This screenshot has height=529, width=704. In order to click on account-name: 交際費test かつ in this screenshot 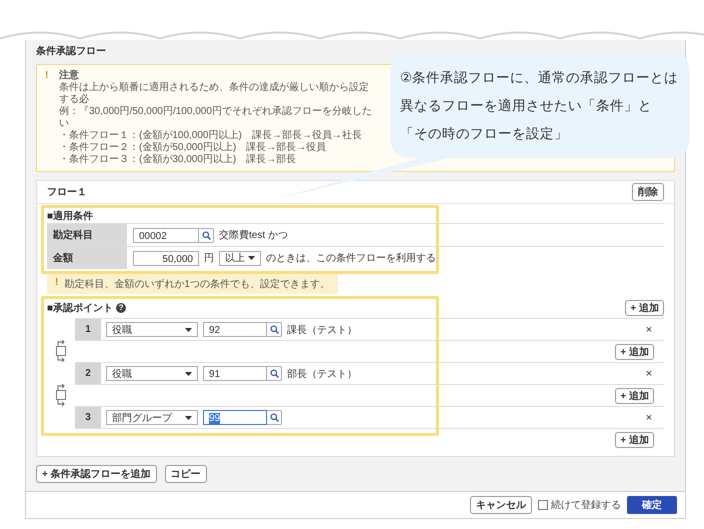, I will do `click(253, 235)`.